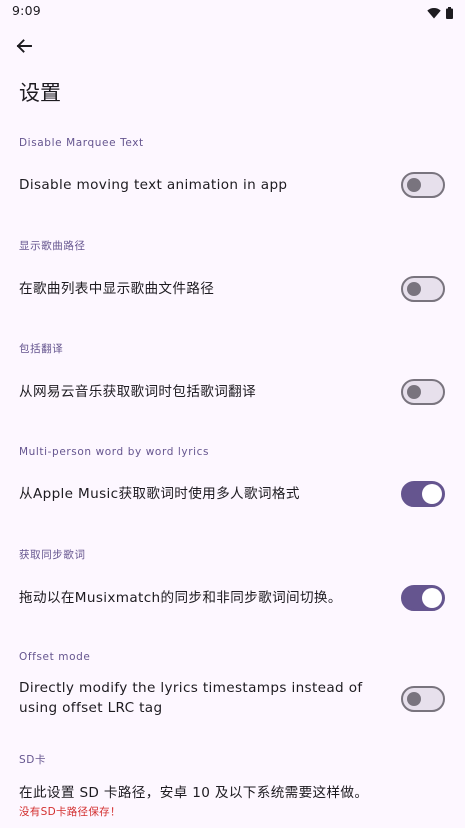 The height and width of the screenshot is (828, 465). What do you see at coordinates (180, 598) in the screenshot?
I see `setting-text: 拖动以在Musixmatch的同步和非同步歌词间切换。` at bounding box center [180, 598].